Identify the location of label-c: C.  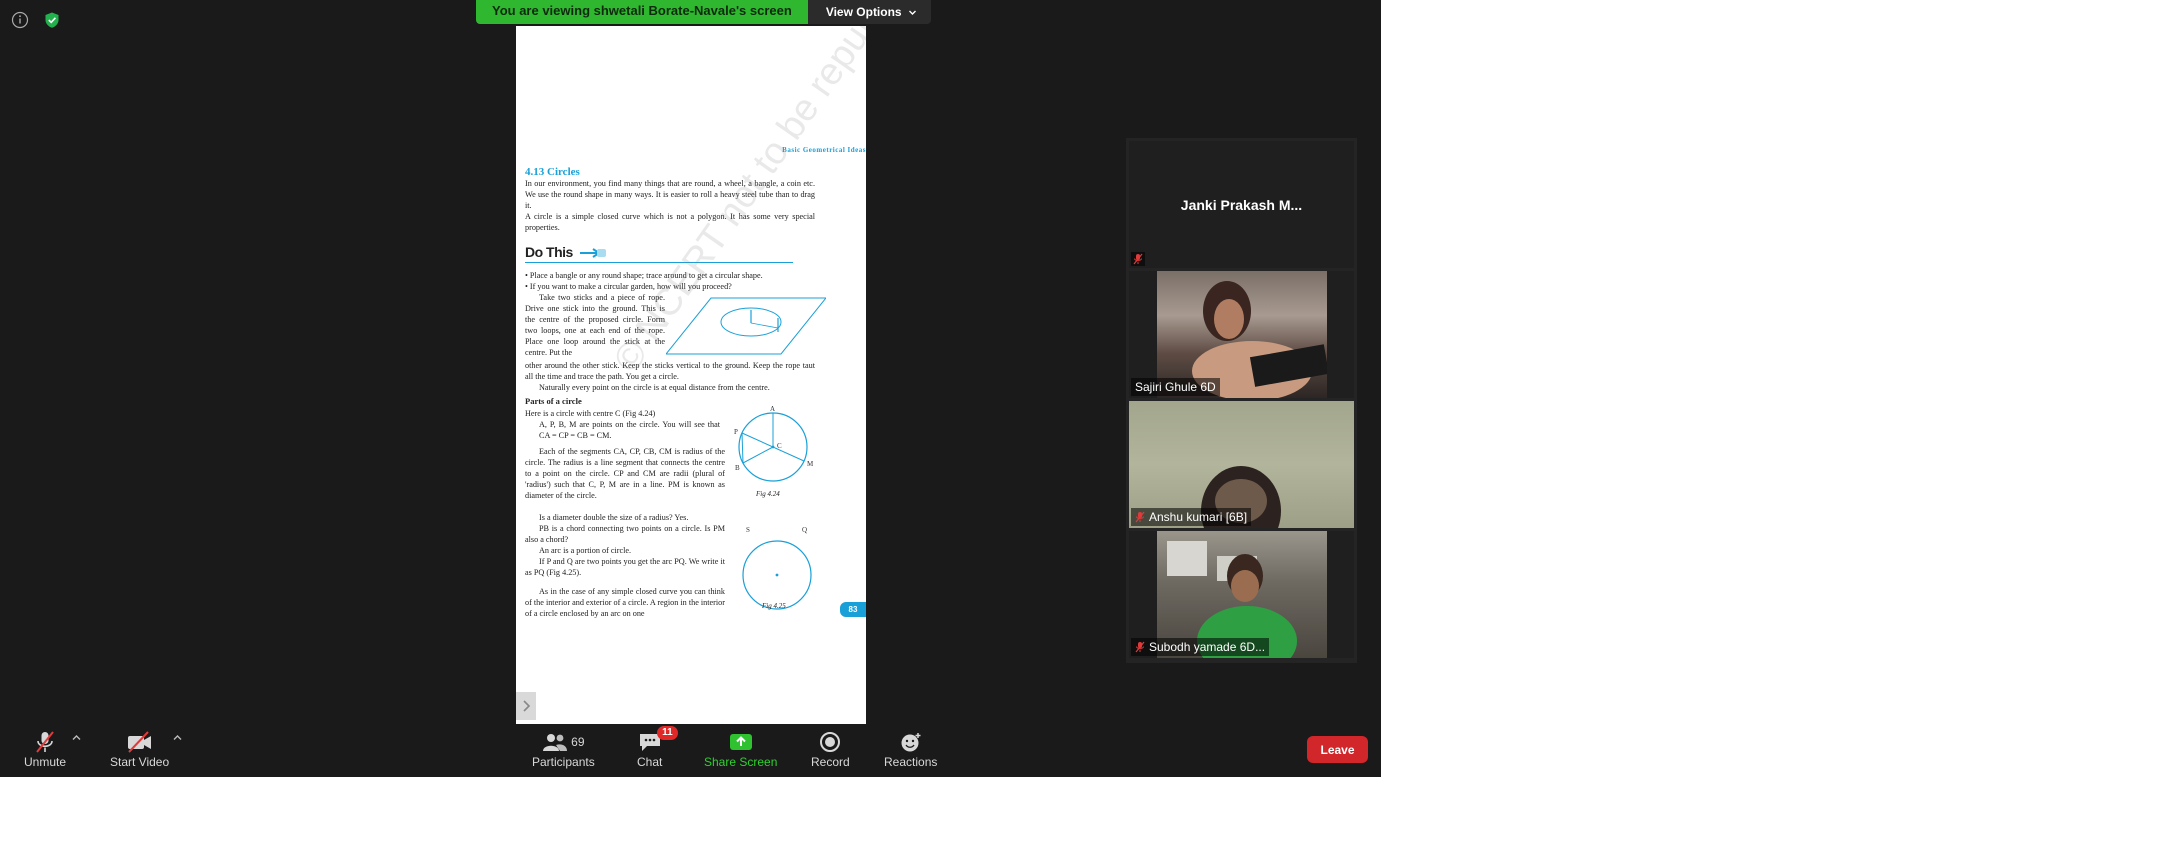
(779, 446).